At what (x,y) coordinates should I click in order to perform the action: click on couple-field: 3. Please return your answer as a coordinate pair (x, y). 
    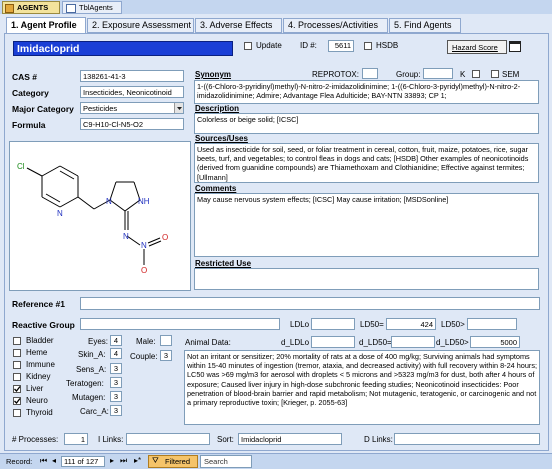
    Looking at the image, I should click on (166, 355).